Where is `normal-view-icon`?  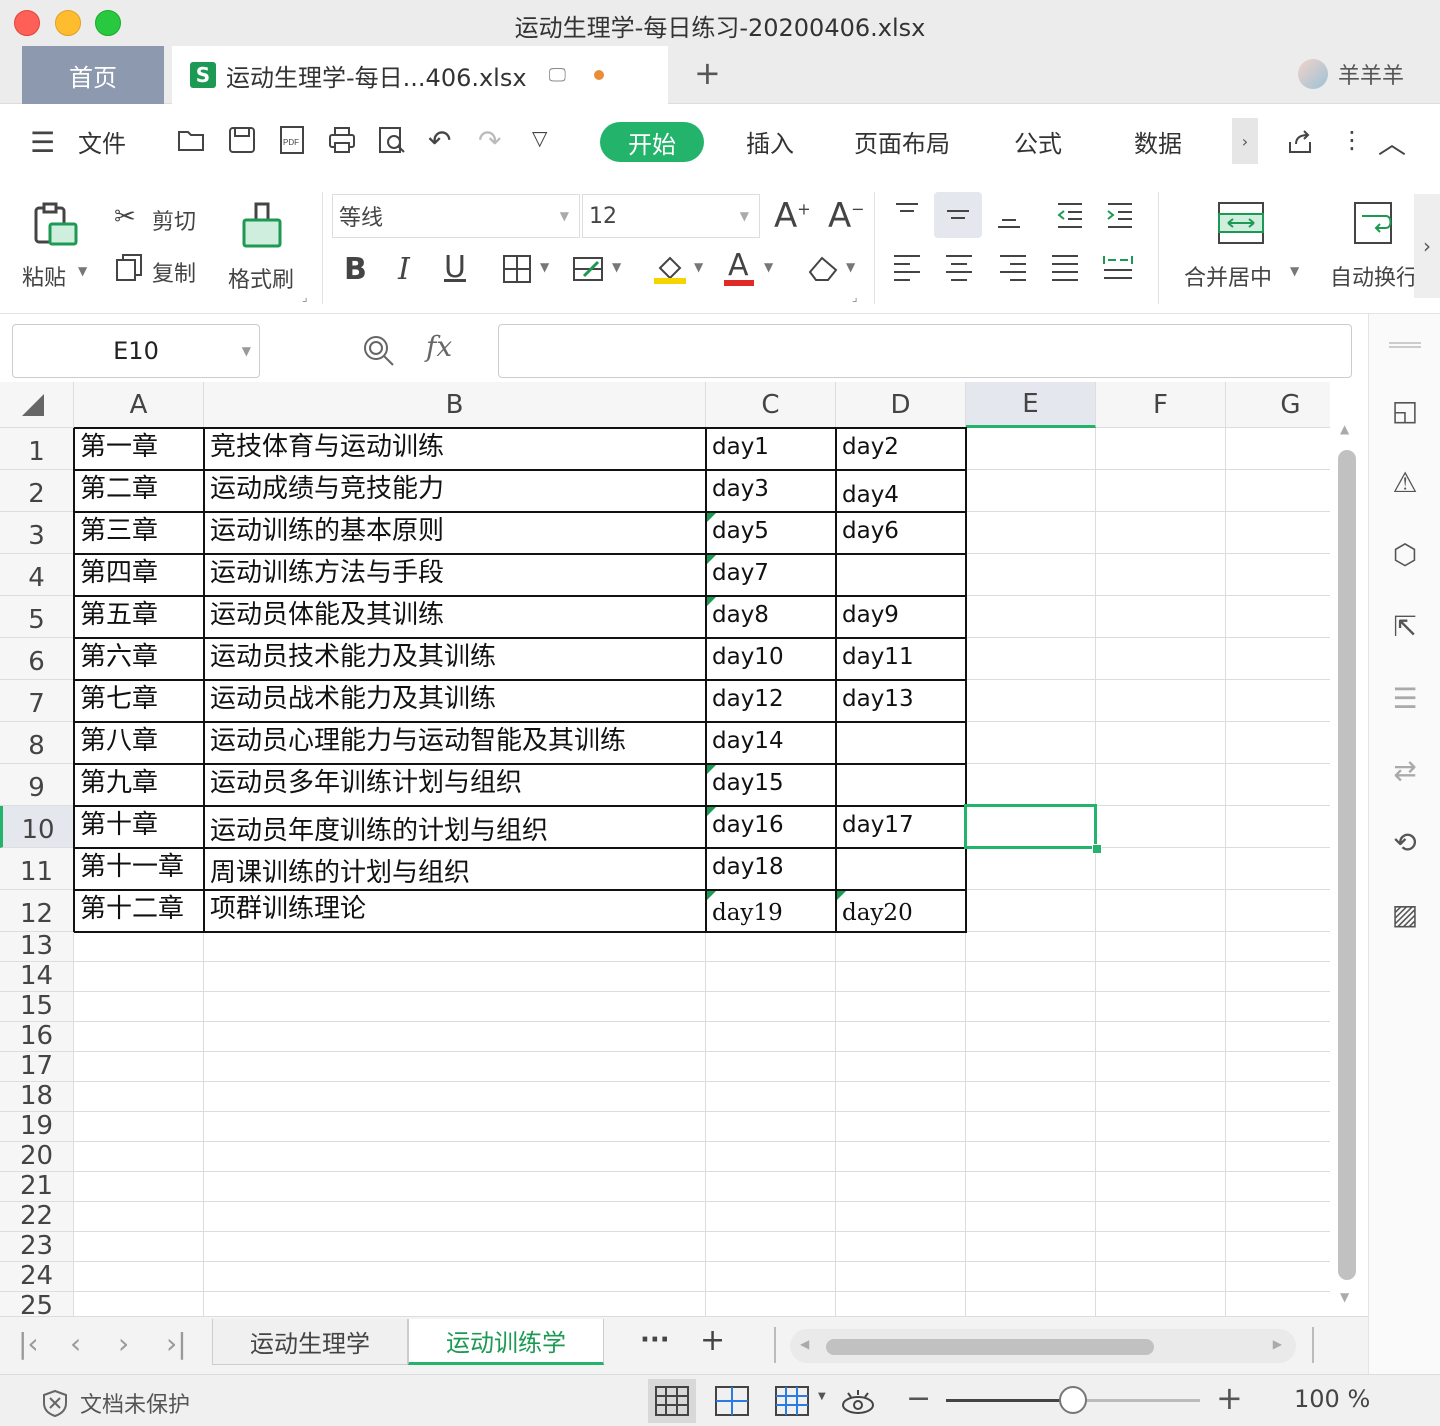
normal-view-icon is located at coordinates (672, 1401).